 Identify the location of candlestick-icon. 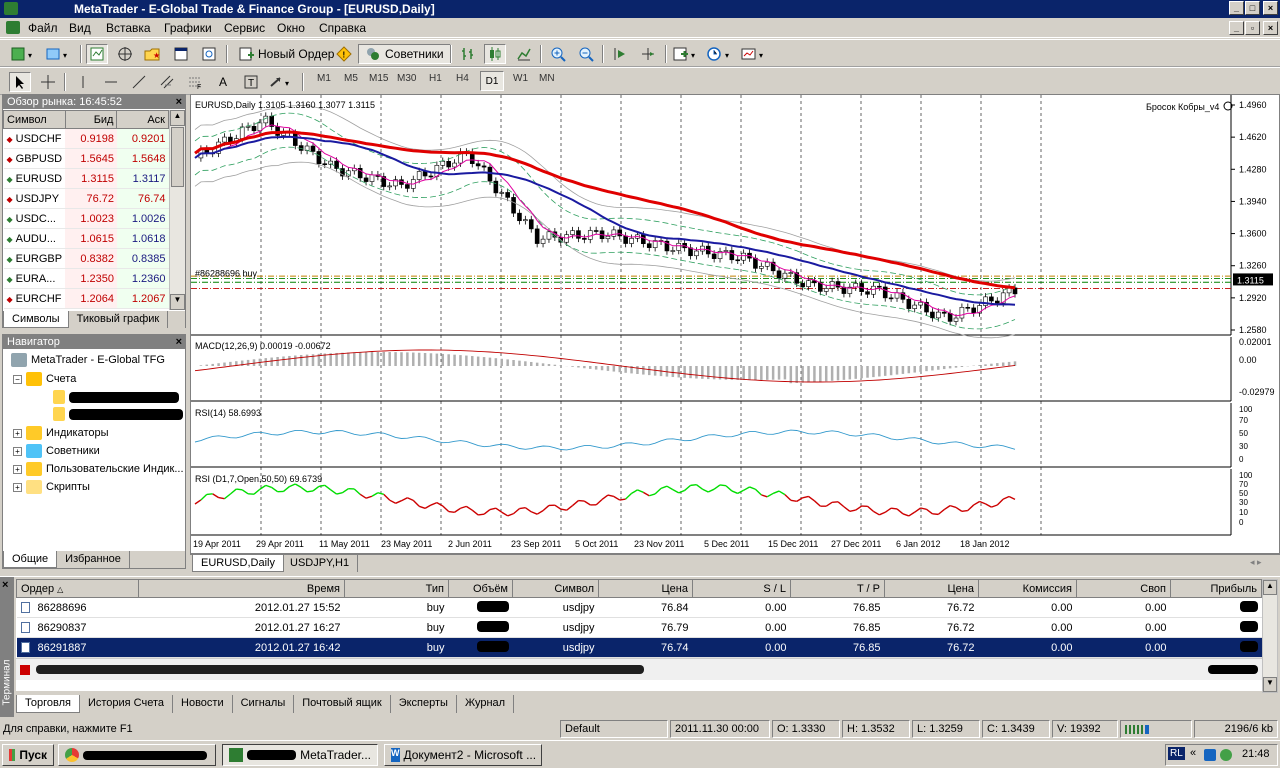
(495, 54).